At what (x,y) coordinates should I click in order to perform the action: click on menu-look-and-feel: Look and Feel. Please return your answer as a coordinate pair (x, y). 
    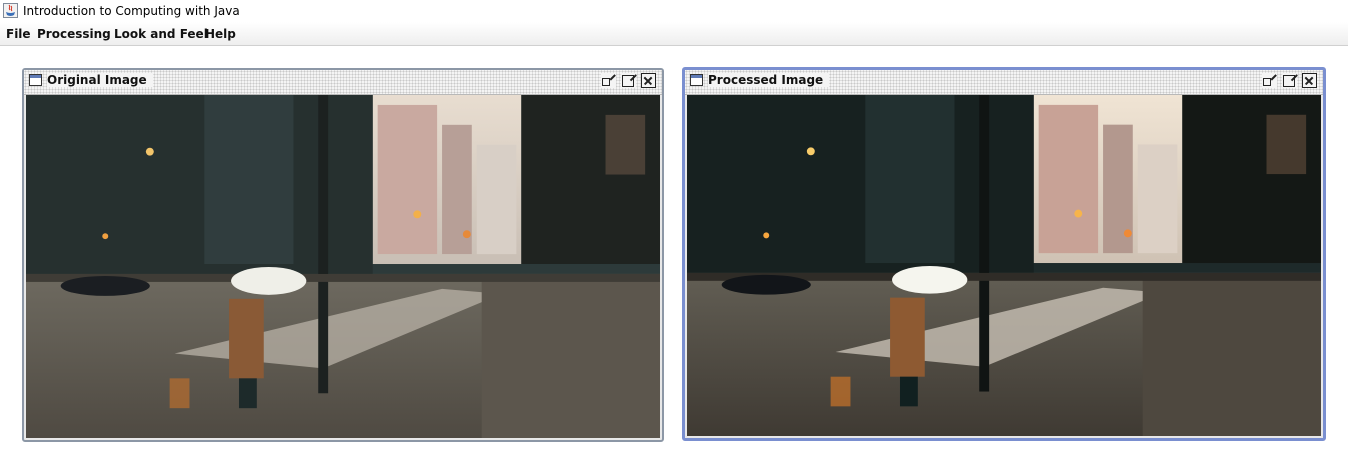
    Looking at the image, I should click on (161, 34).